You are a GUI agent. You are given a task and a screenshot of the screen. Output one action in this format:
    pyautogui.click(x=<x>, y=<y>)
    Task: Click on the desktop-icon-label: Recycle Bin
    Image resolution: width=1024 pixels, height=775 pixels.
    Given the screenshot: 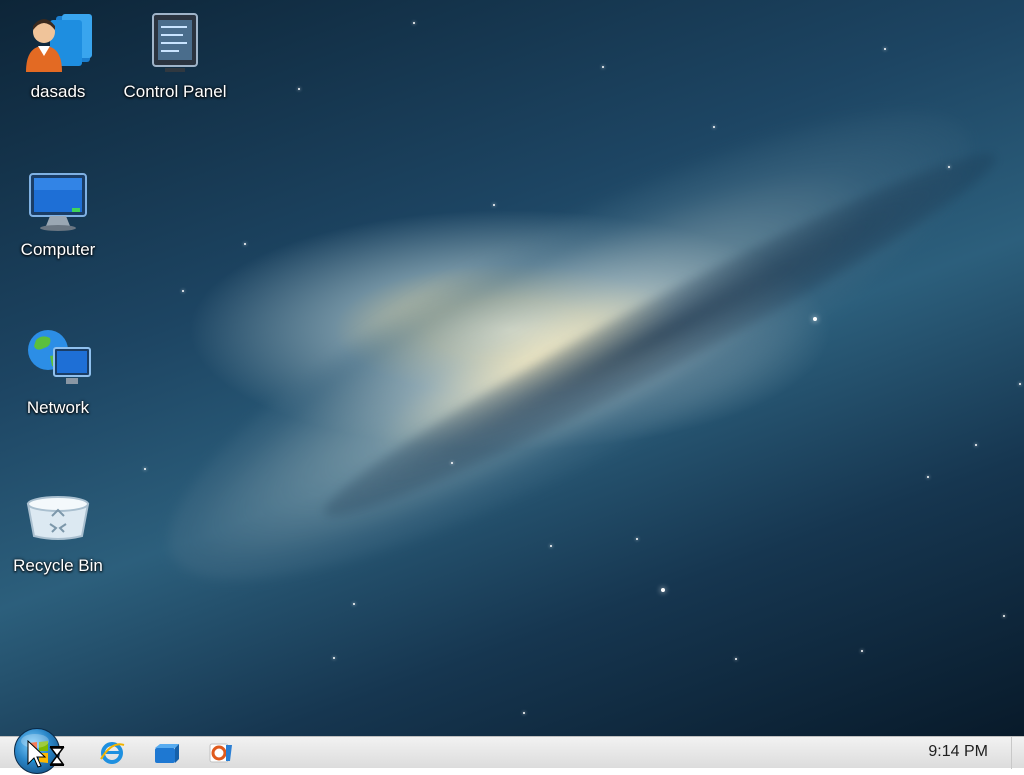 What is the action you would take?
    pyautogui.click(x=58, y=565)
    